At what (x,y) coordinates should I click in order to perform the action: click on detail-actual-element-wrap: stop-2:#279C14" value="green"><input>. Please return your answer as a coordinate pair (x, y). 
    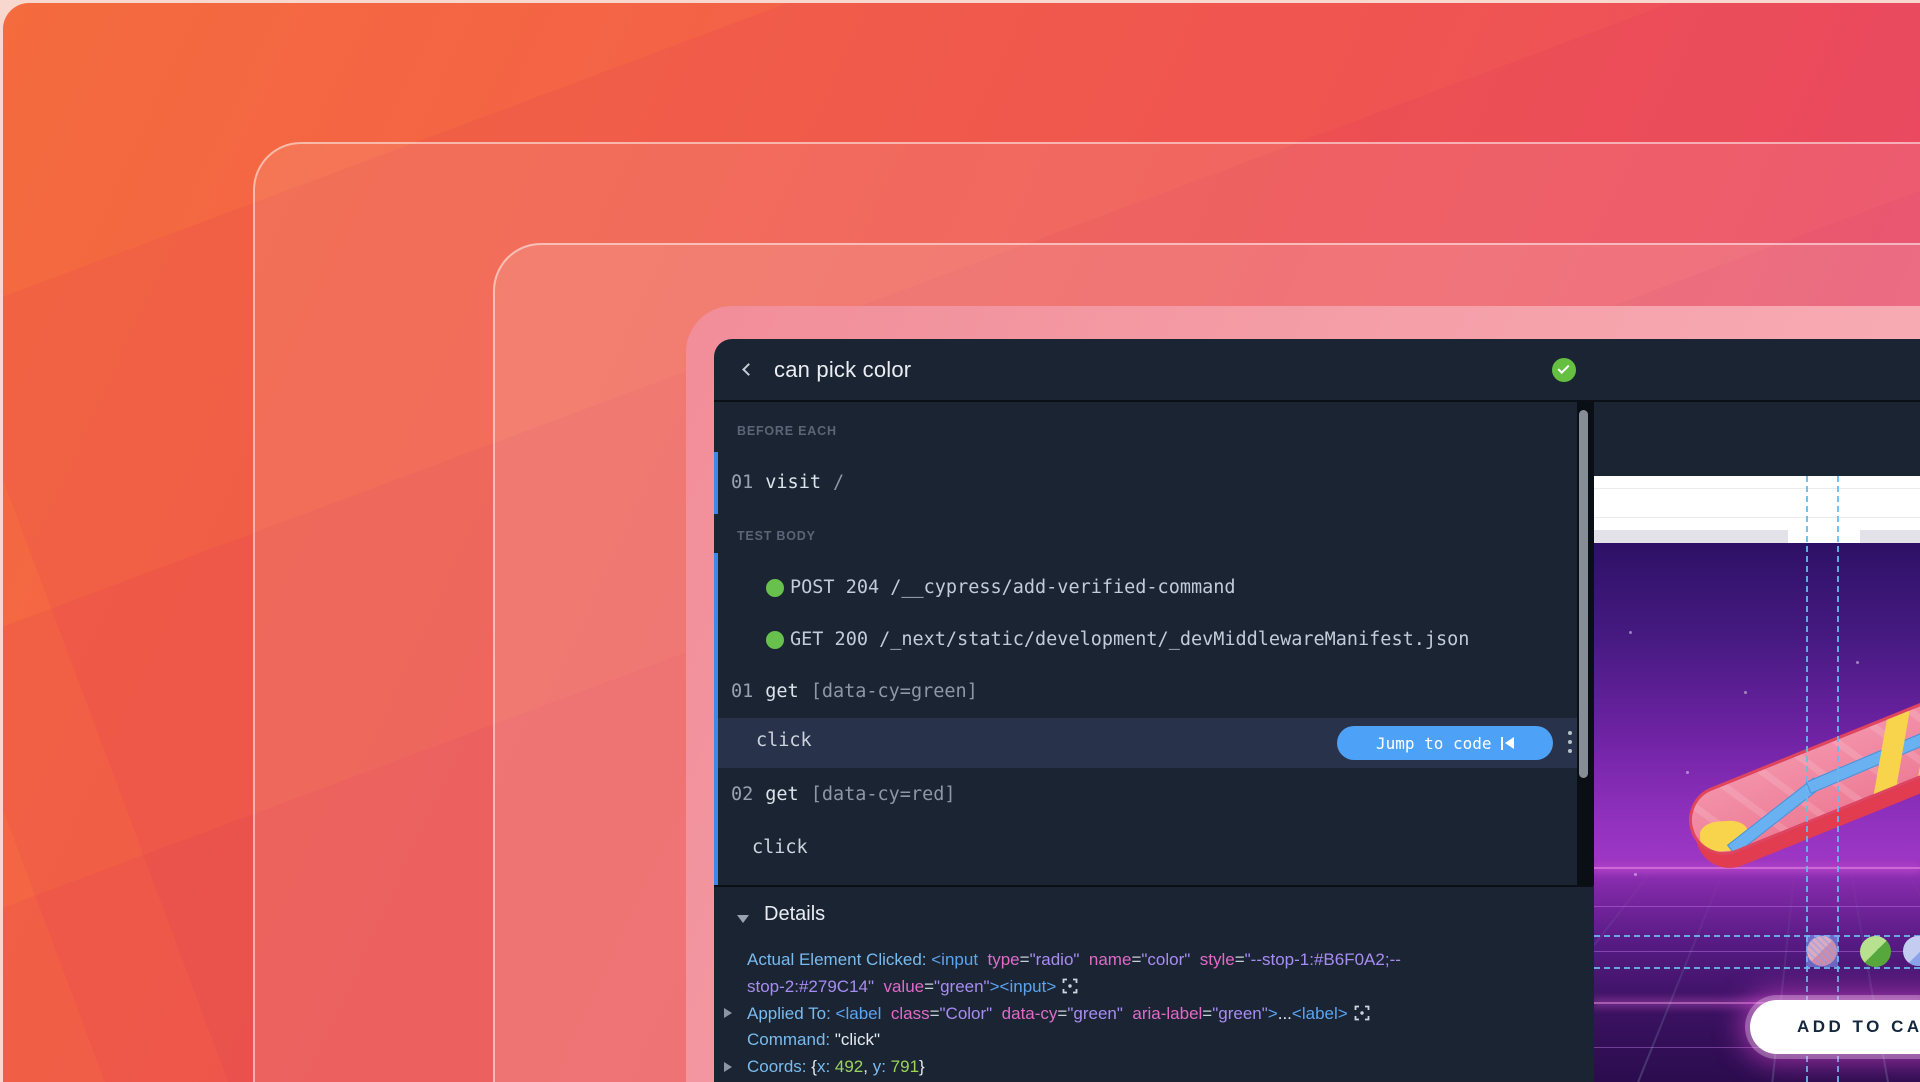
    Looking at the image, I should click on (1074, 987).